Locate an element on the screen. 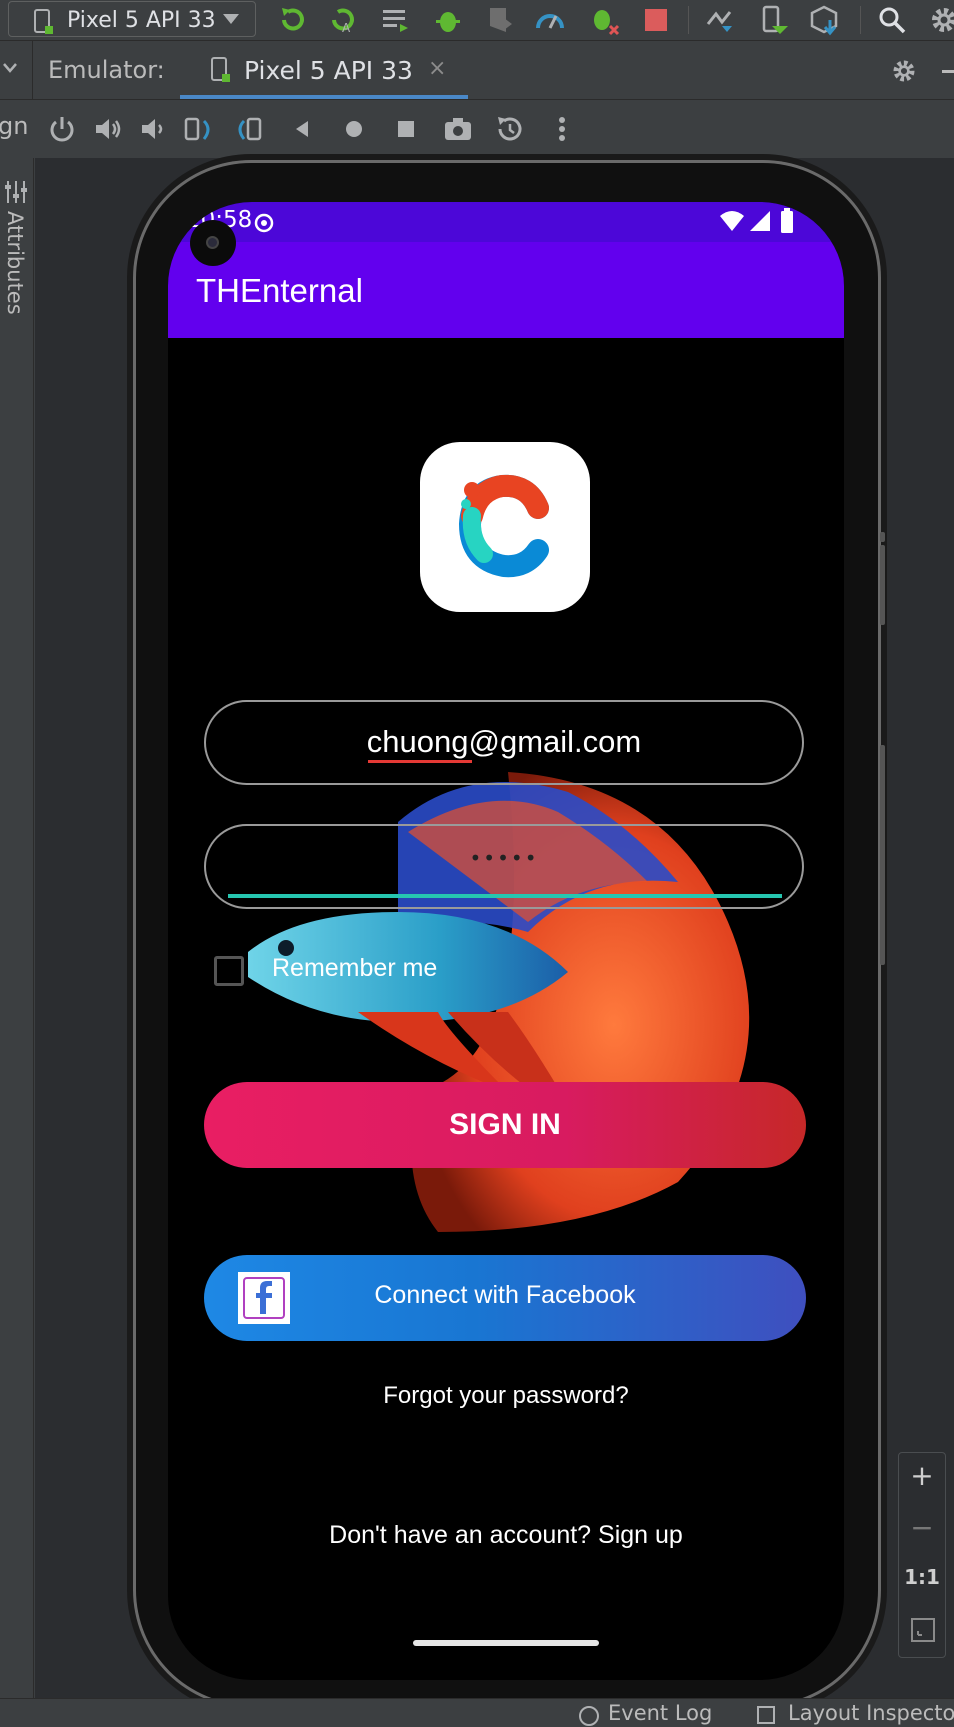  gear-icon is located at coordinates (904, 71).